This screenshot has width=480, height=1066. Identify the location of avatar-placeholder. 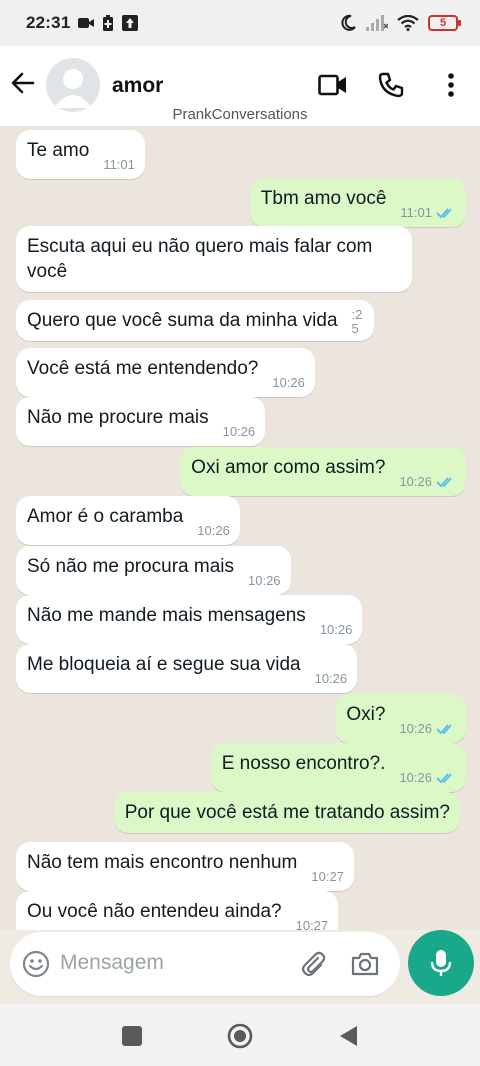
(73, 88).